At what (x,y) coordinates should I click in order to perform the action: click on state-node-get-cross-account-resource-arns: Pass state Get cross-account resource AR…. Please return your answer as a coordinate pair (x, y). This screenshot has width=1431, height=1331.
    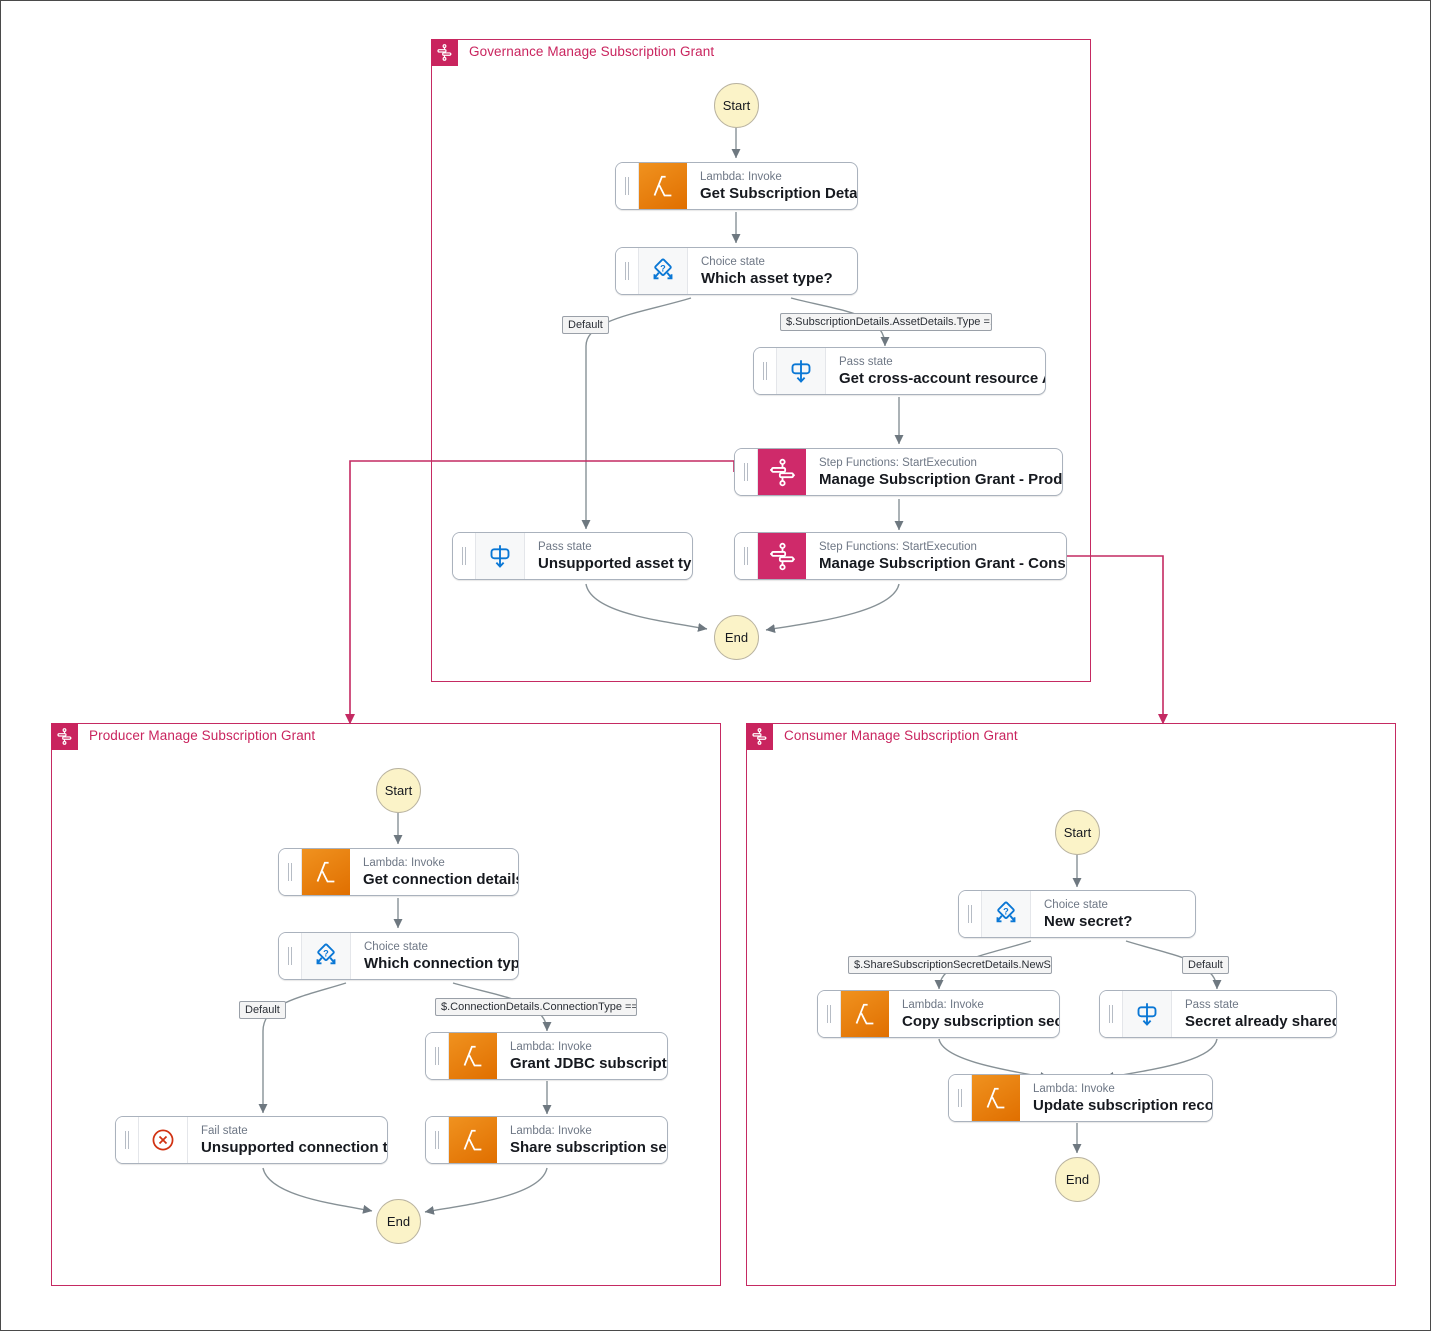
    Looking at the image, I should click on (899, 371).